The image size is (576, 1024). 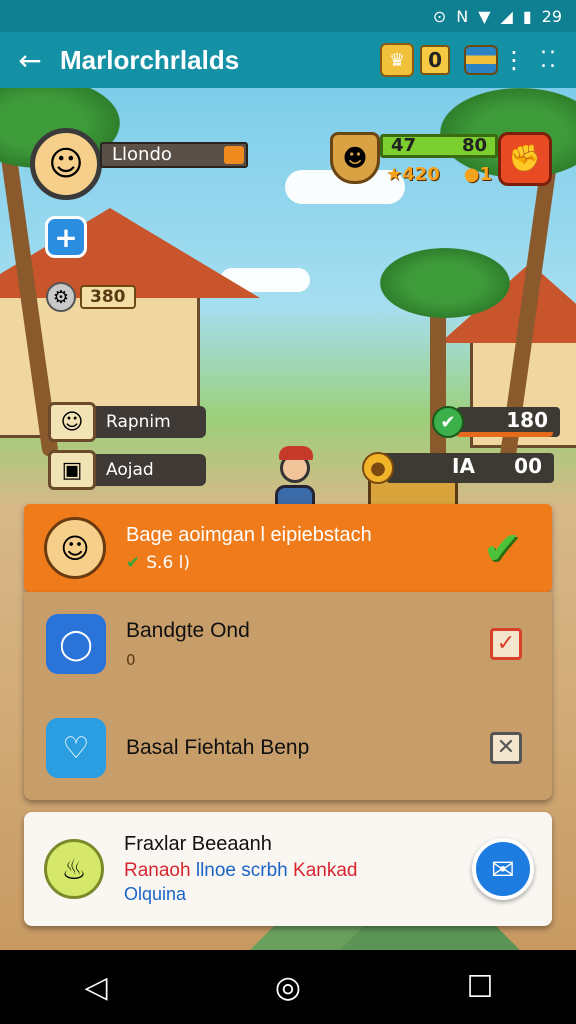 I want to click on notification-subline: Olquina, so click(x=155, y=894).